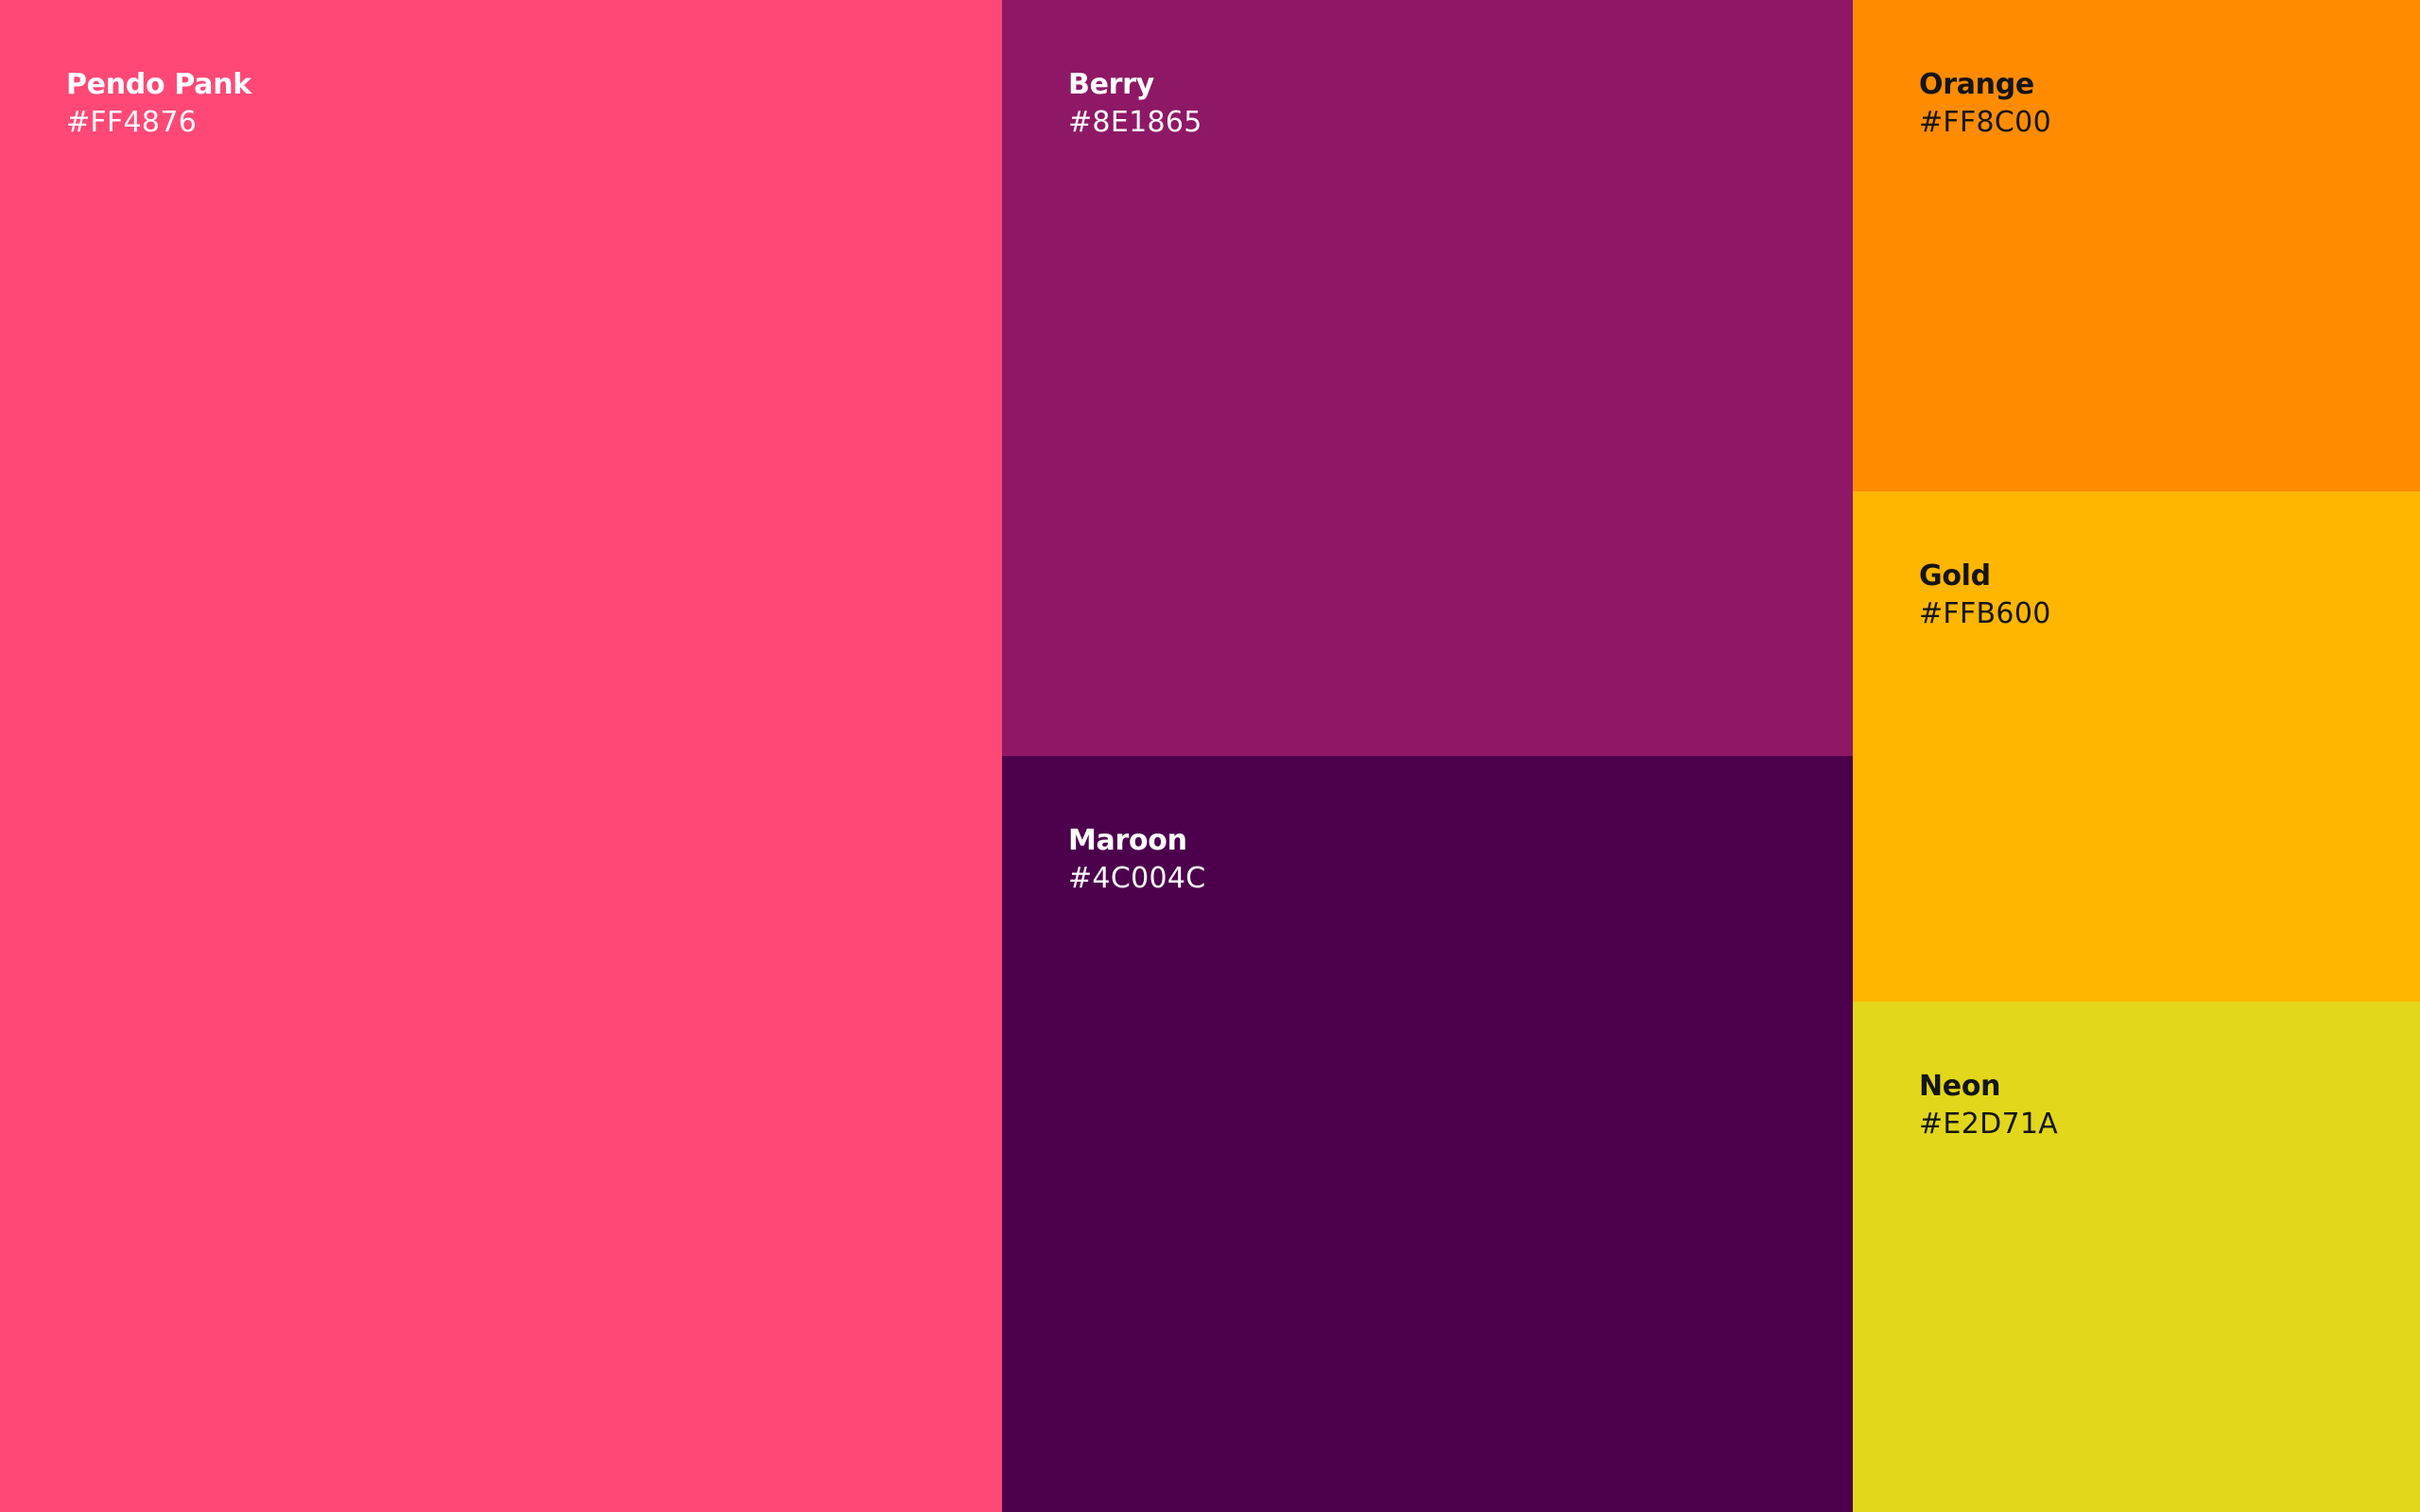  What do you see at coordinates (1977, 84) in the screenshot?
I see `swatch-name: Orange` at bounding box center [1977, 84].